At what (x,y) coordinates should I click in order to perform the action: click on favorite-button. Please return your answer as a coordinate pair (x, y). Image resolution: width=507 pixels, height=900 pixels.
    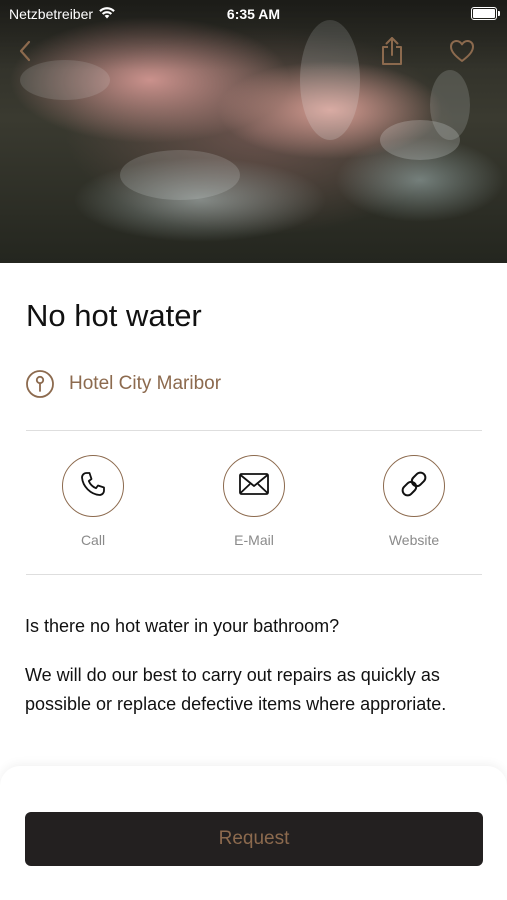
    Looking at the image, I should click on (462, 53).